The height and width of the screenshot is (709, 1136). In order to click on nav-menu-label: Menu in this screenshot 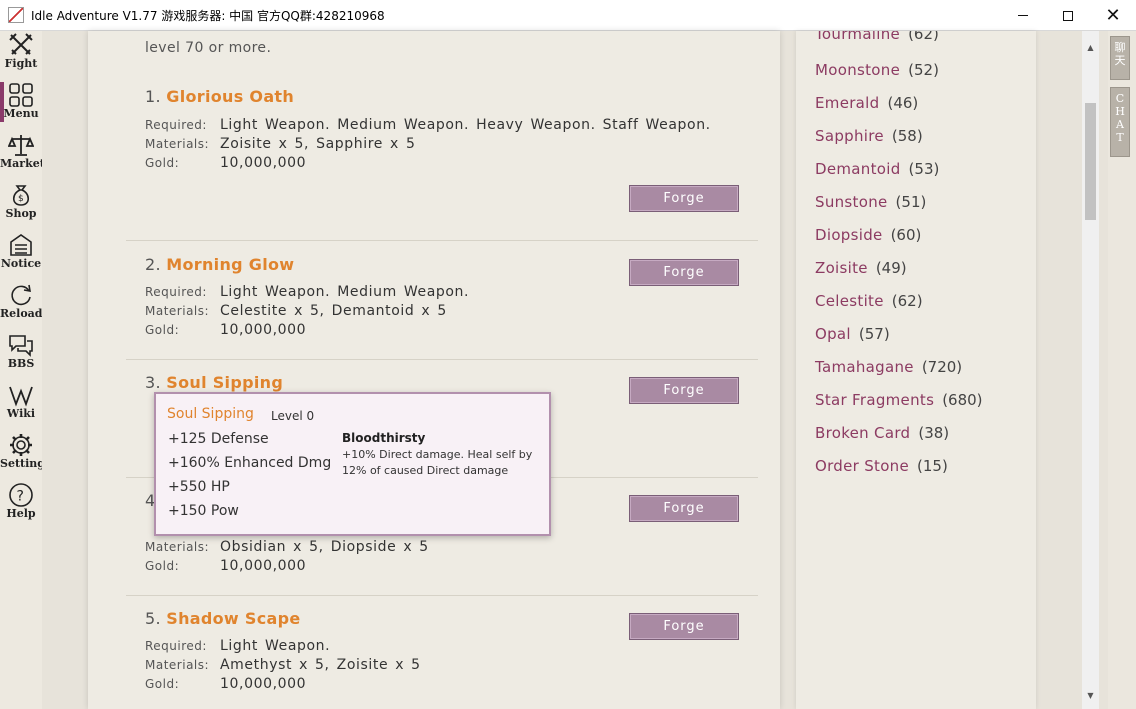, I will do `click(21, 113)`.